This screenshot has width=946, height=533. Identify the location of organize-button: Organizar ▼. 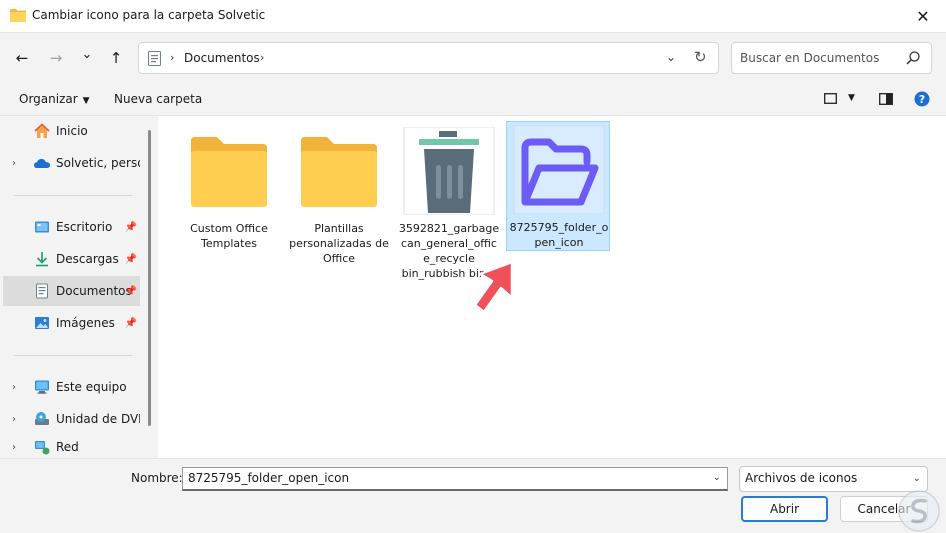
(54, 99).